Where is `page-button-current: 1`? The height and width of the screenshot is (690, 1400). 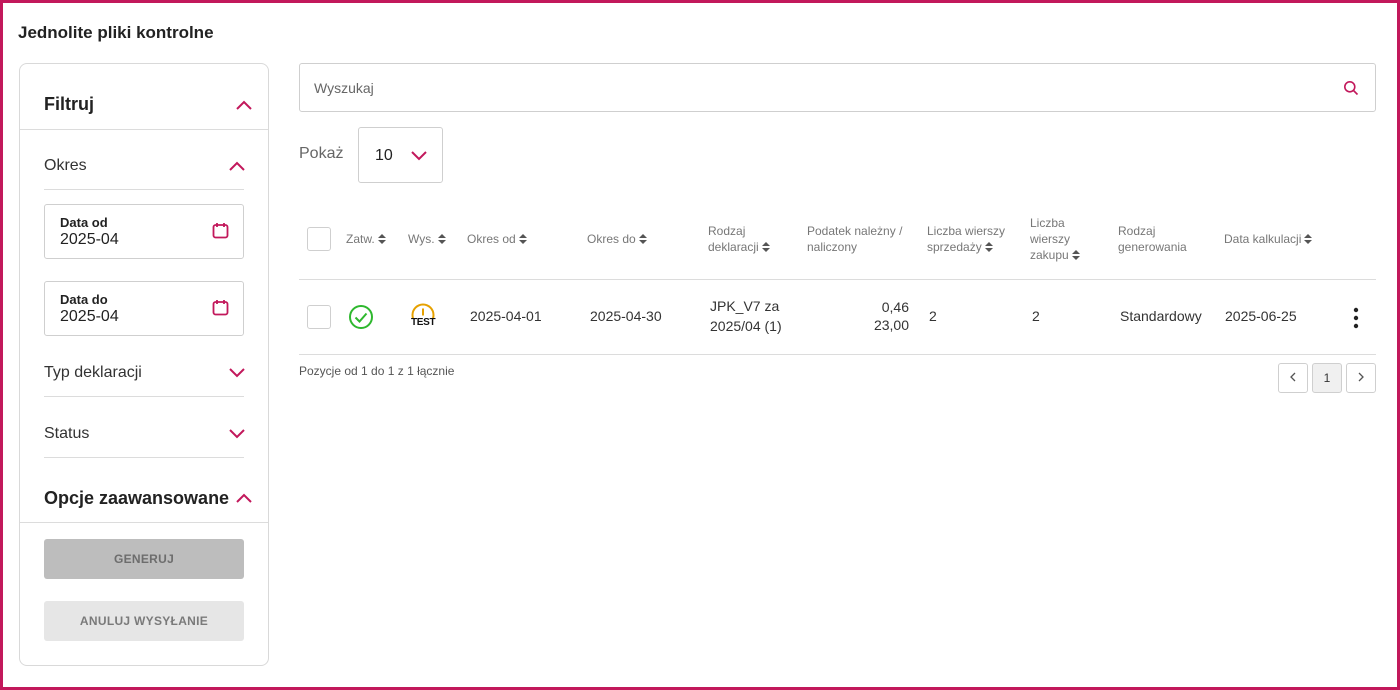 page-button-current: 1 is located at coordinates (1327, 378).